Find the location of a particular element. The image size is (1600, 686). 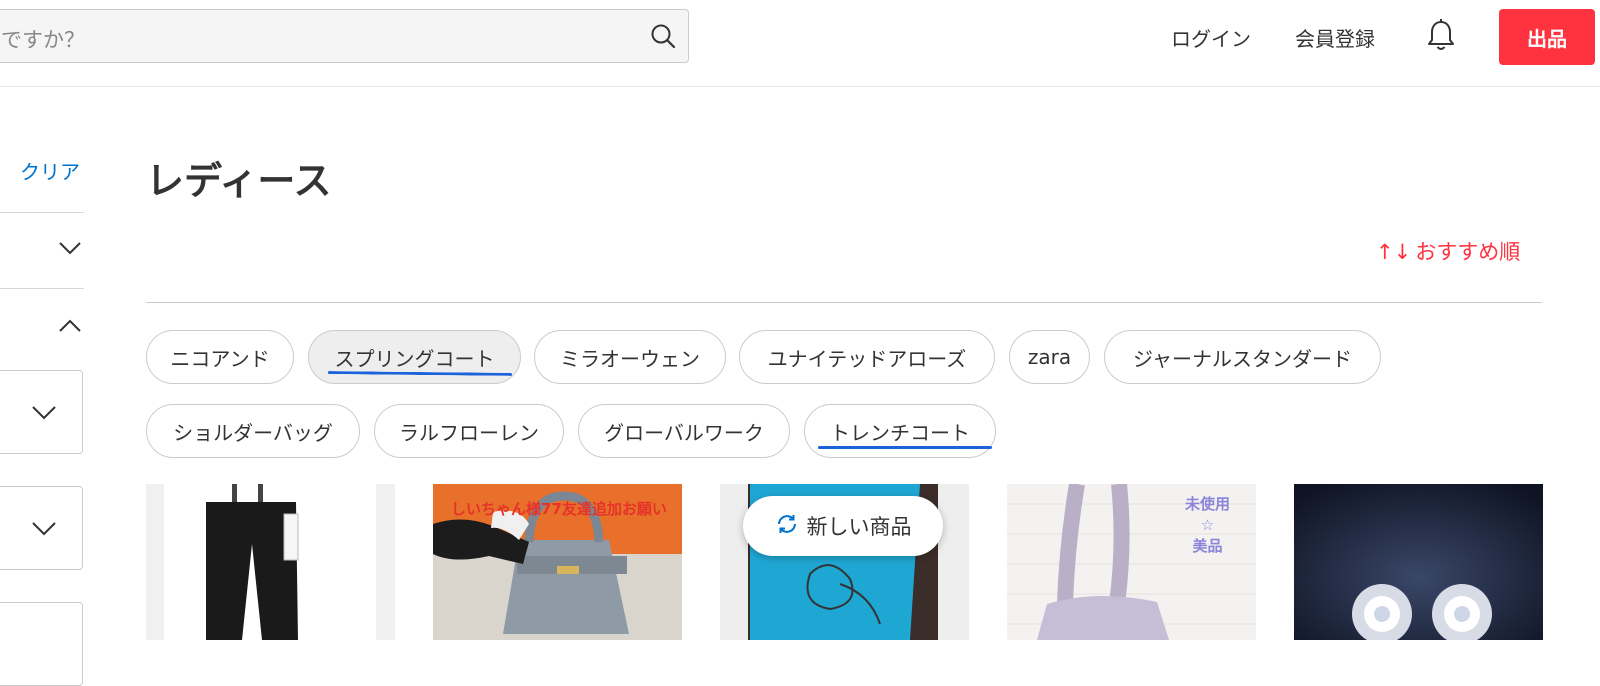

search-icon is located at coordinates (663, 38).